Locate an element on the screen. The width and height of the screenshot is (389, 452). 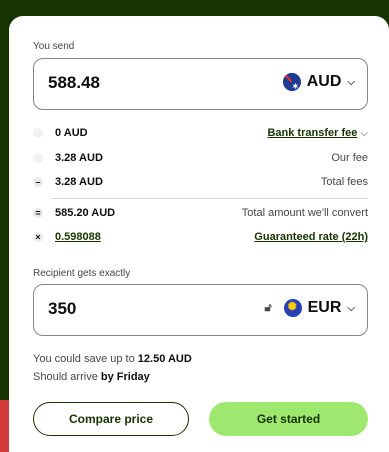
receive-currency-selector: 🔓︎ EUR ⌵ is located at coordinates (309, 308).